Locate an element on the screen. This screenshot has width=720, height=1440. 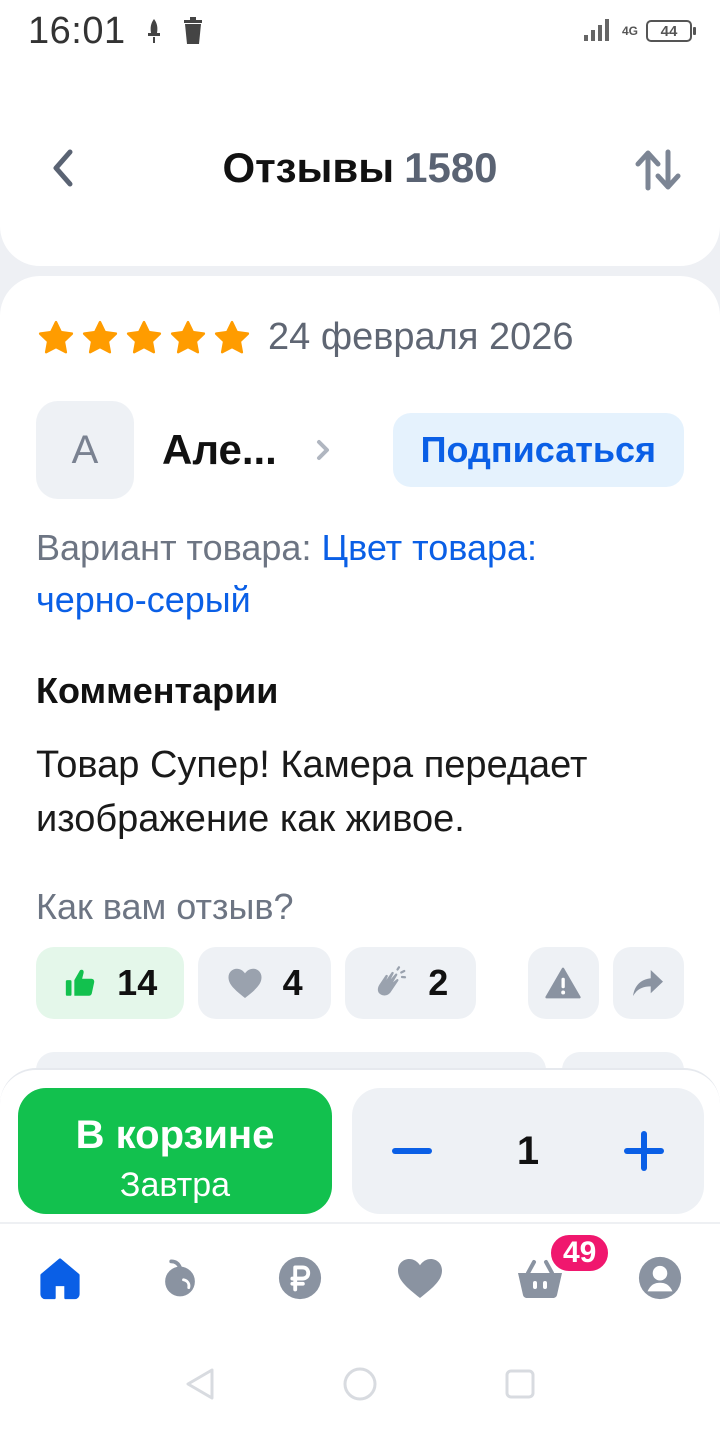
reactions-row: 14 4 2 is located at coordinates (360, 983).